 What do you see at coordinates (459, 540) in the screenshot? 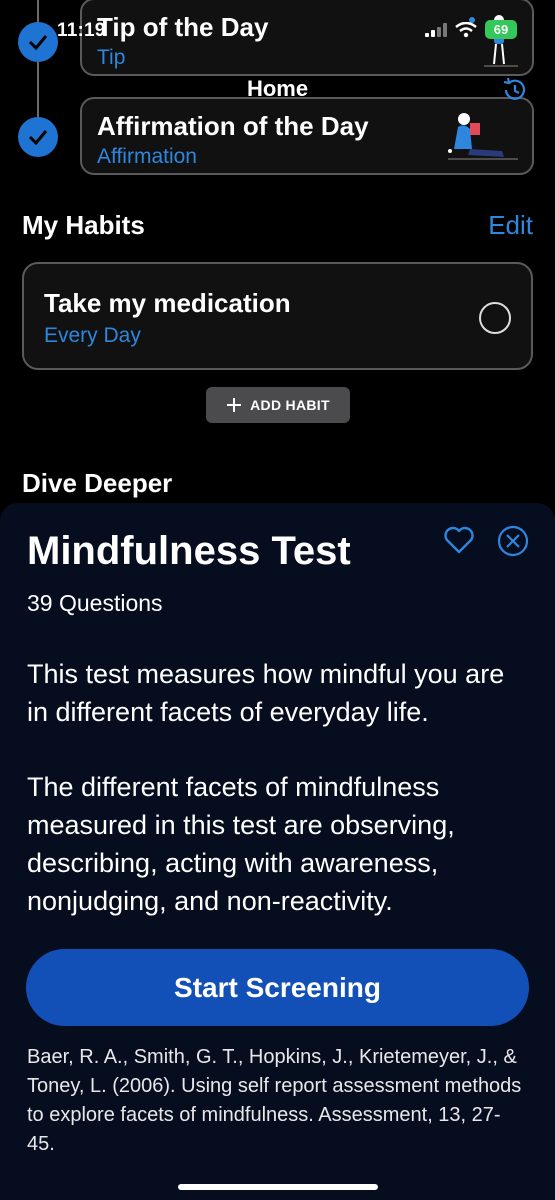
I see `heart-icon` at bounding box center [459, 540].